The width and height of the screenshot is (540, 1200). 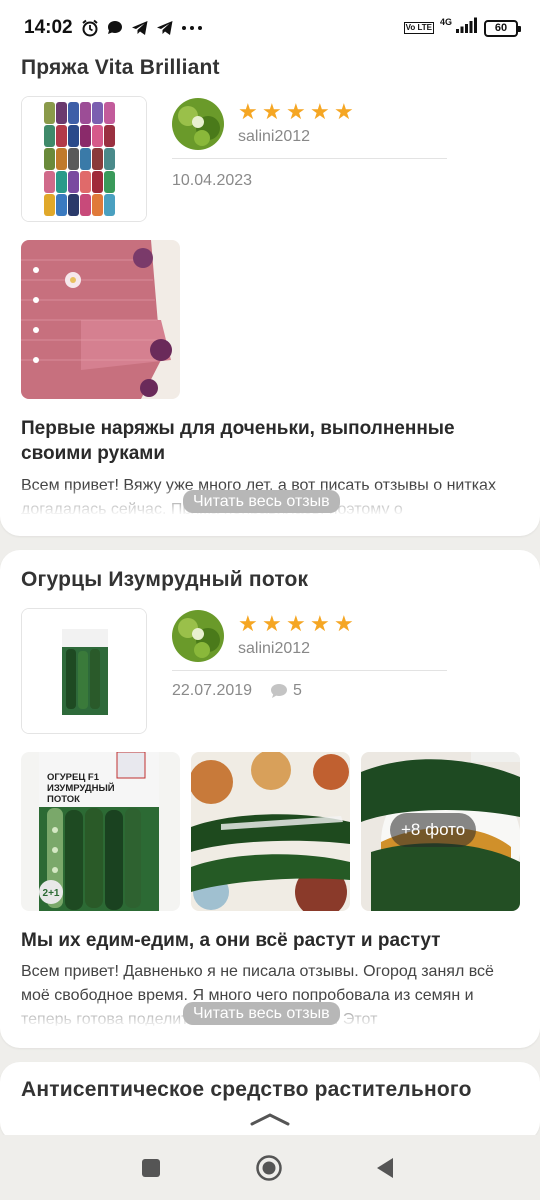 What do you see at coordinates (48, 27) in the screenshot?
I see `status-time: 14:02` at bounding box center [48, 27].